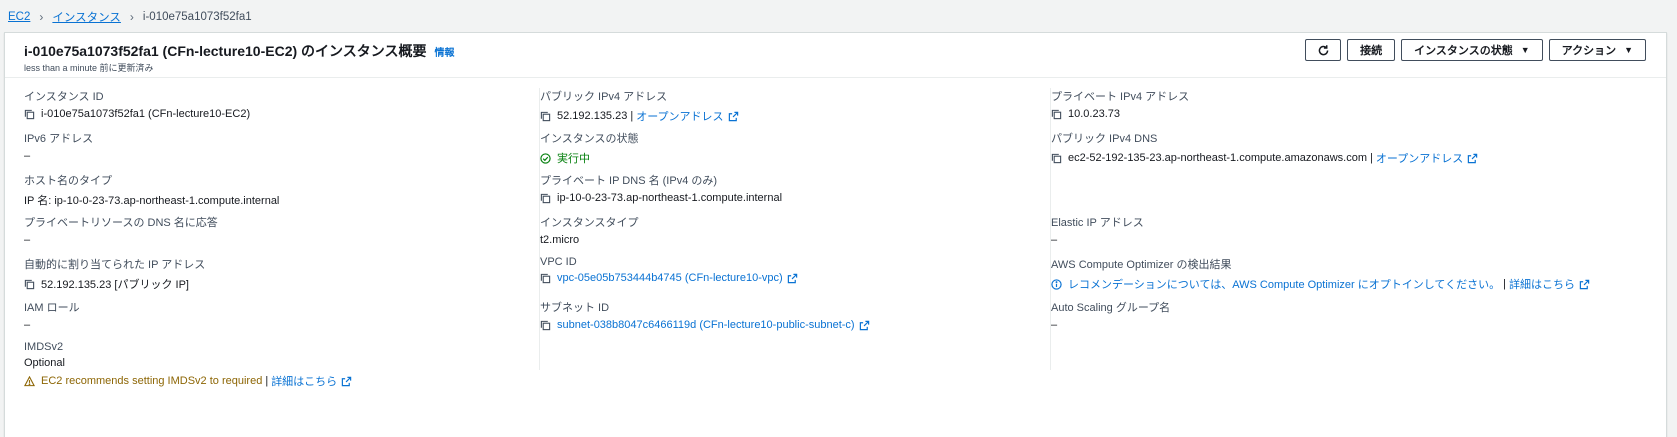 Image resolution: width=1677 pixels, height=437 pixels. I want to click on info-link: 情報, so click(444, 51).